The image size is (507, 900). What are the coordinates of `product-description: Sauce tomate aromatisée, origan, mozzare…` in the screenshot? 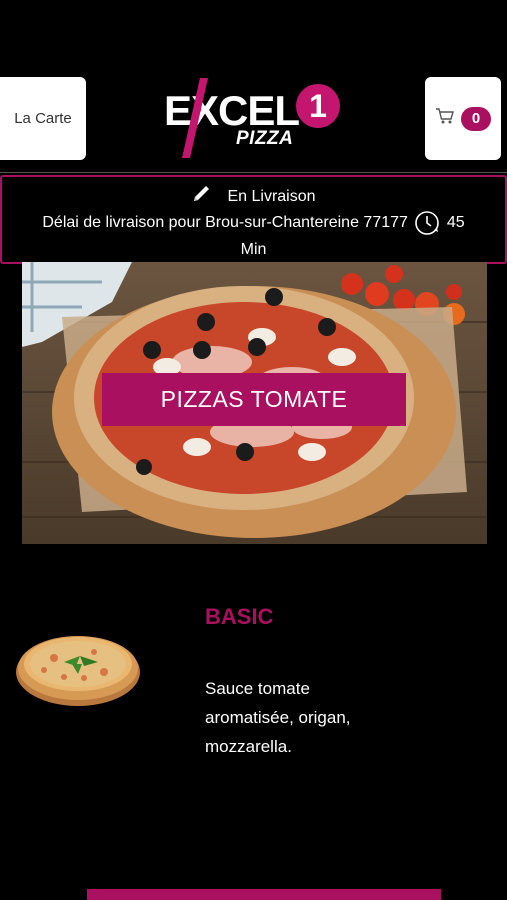 It's located at (278, 717).